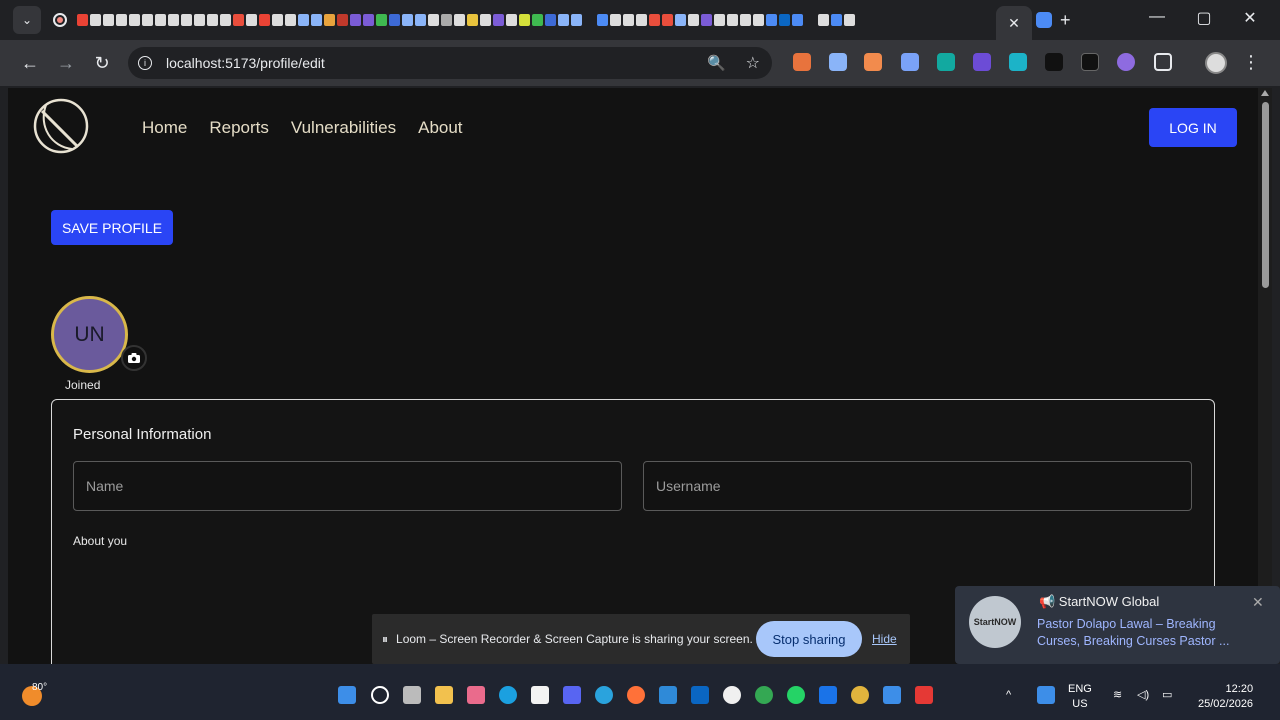 The height and width of the screenshot is (720, 1280). Describe the element at coordinates (61, 126) in the screenshot. I see `app-logo-icon` at that location.